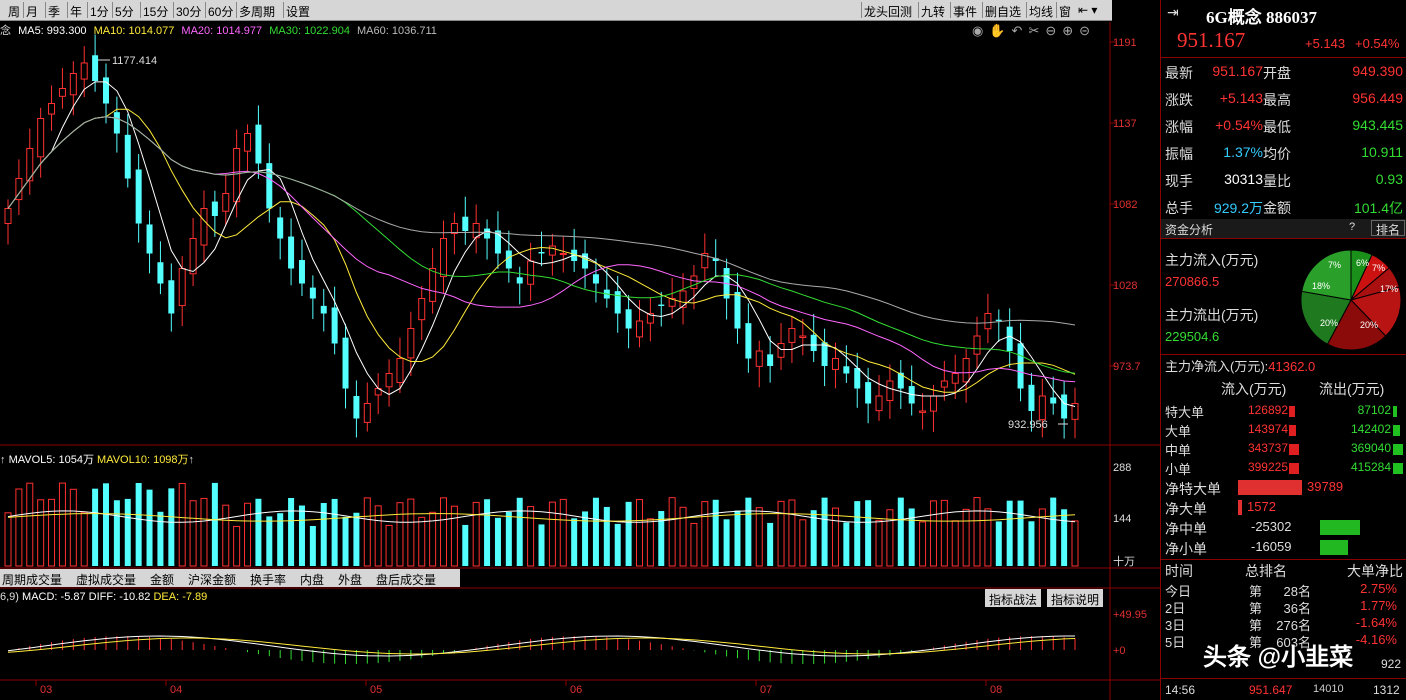  I want to click on price-tick-label: 973.7, so click(1127, 367).